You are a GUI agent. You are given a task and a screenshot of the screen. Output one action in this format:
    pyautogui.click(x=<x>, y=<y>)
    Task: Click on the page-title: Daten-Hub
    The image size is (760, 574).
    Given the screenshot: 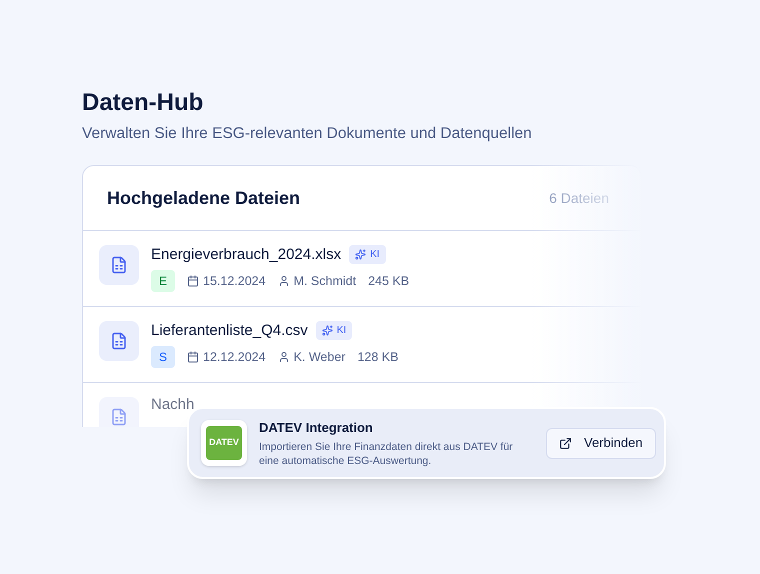 What is the action you would take?
    pyautogui.click(x=143, y=103)
    